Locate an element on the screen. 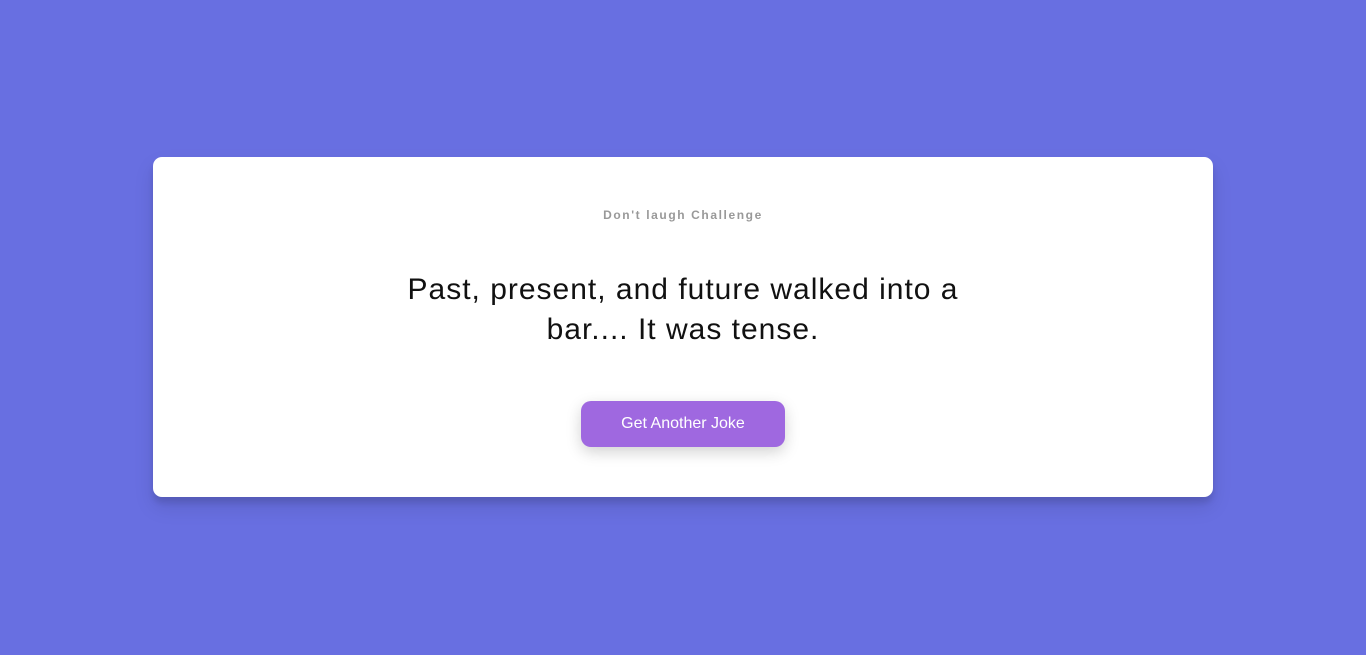  get-another-joke-button: Get Another Joke is located at coordinates (683, 424).